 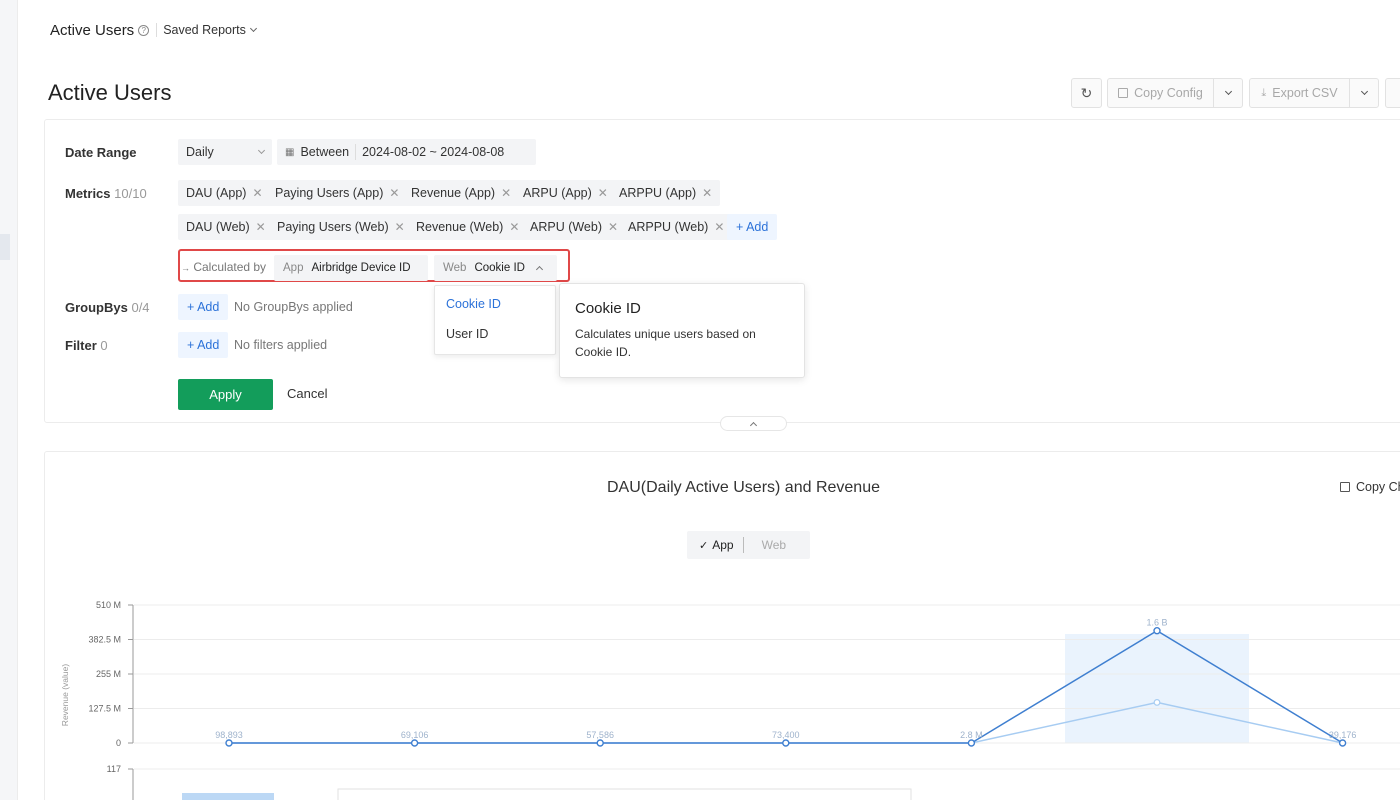 I want to click on apply-button: Apply, so click(x=225, y=394).